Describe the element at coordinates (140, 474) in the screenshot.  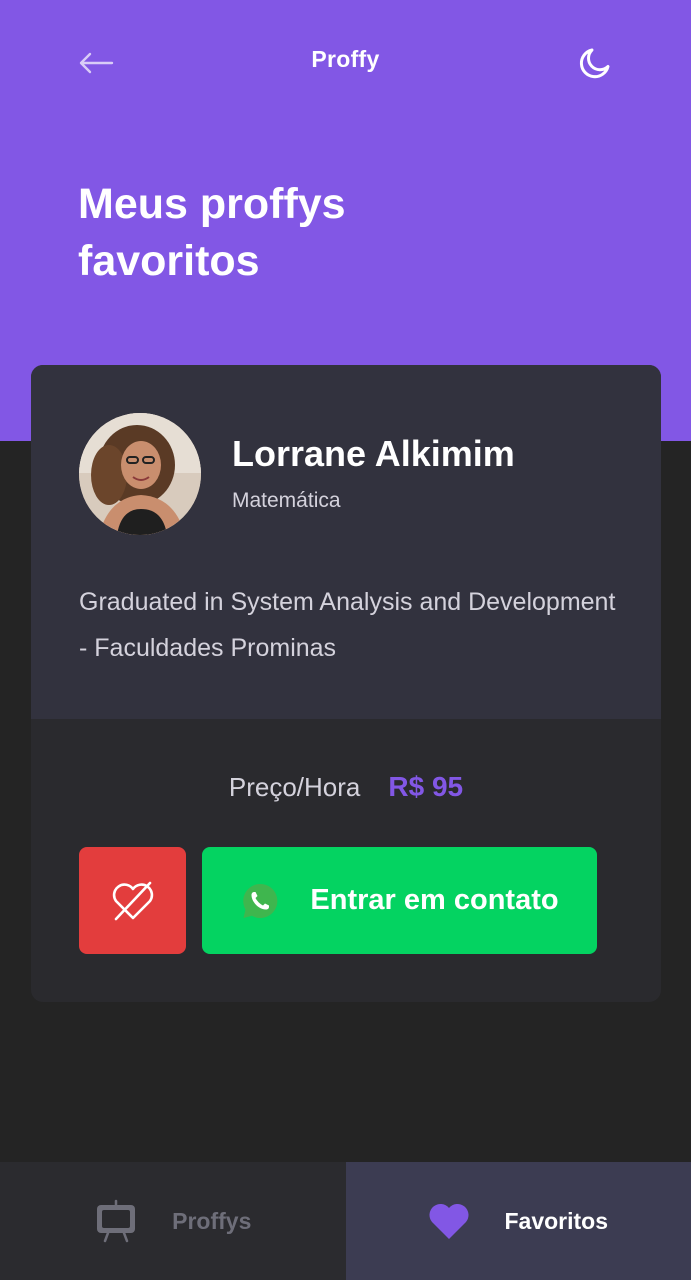
I see `avatar` at that location.